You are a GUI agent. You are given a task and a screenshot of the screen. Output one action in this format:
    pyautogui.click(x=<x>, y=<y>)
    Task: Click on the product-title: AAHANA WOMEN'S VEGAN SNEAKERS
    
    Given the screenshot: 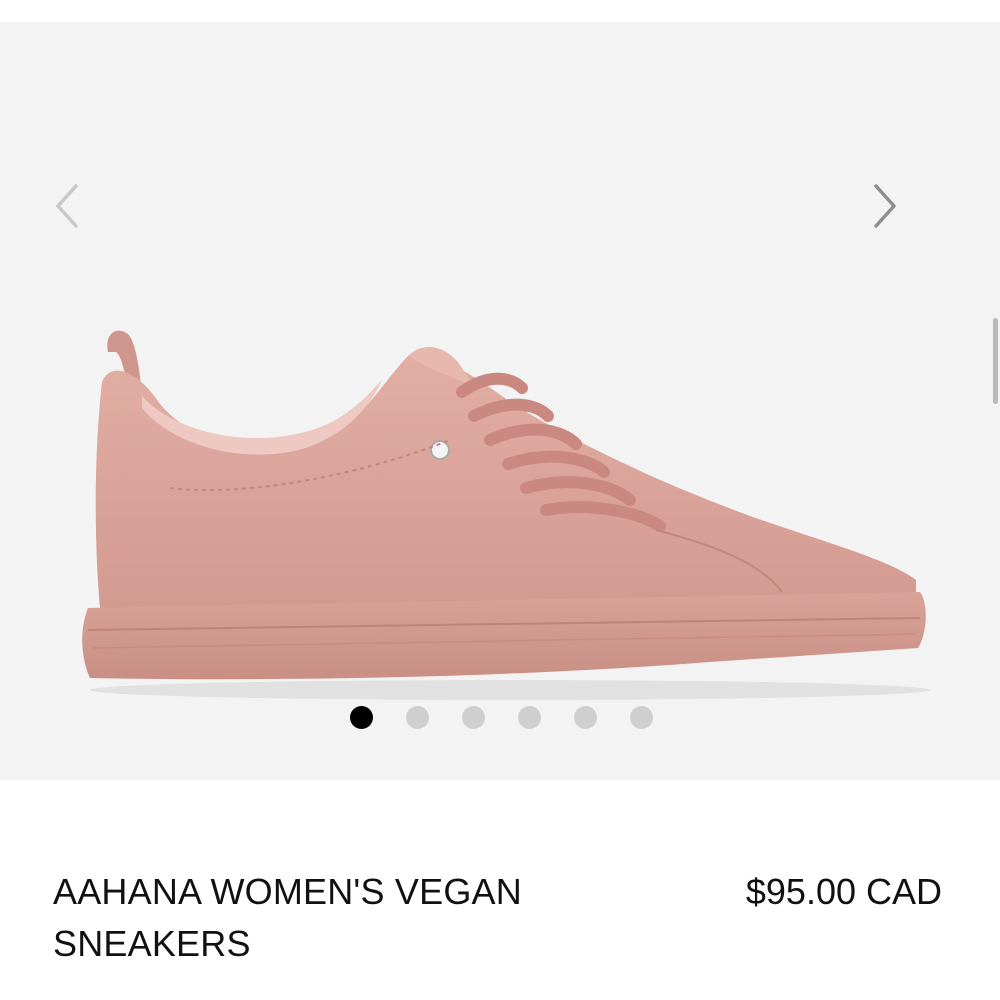 What is the action you would take?
    pyautogui.click(x=287, y=917)
    